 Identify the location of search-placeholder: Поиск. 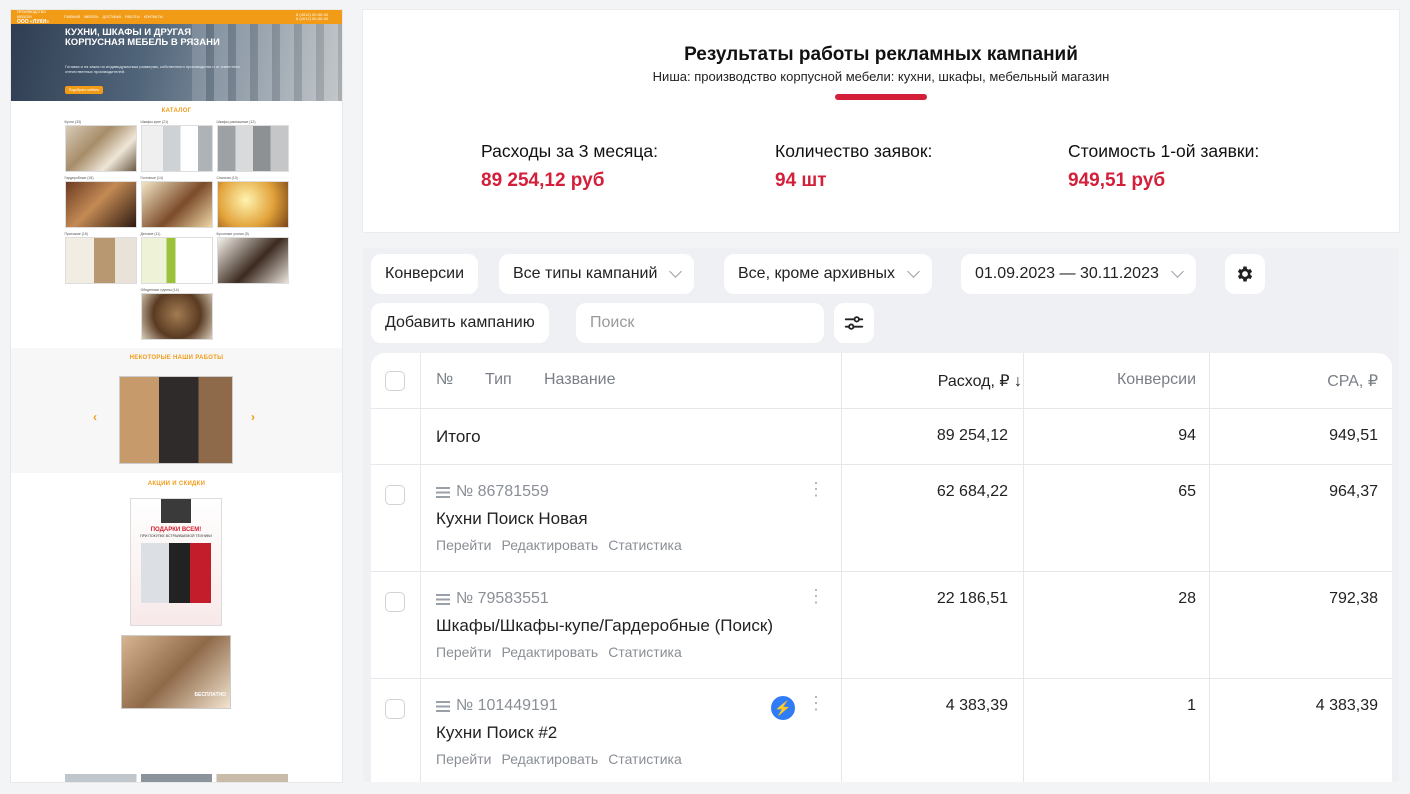
(612, 322).